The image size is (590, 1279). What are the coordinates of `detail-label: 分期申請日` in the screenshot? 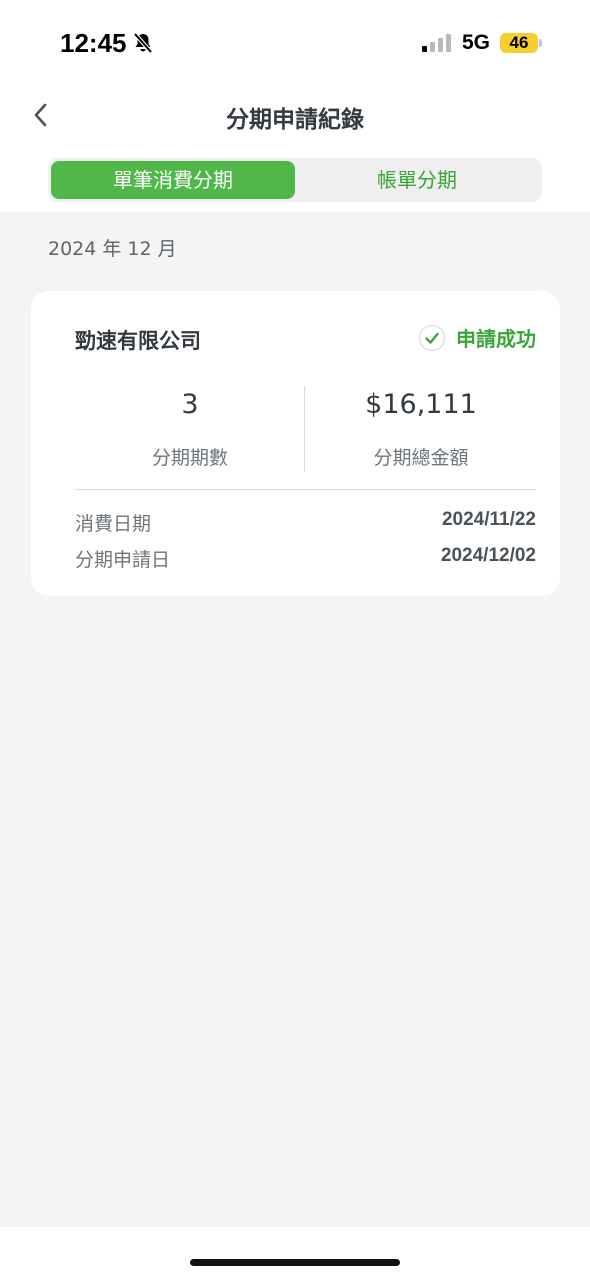 It's located at (123, 560).